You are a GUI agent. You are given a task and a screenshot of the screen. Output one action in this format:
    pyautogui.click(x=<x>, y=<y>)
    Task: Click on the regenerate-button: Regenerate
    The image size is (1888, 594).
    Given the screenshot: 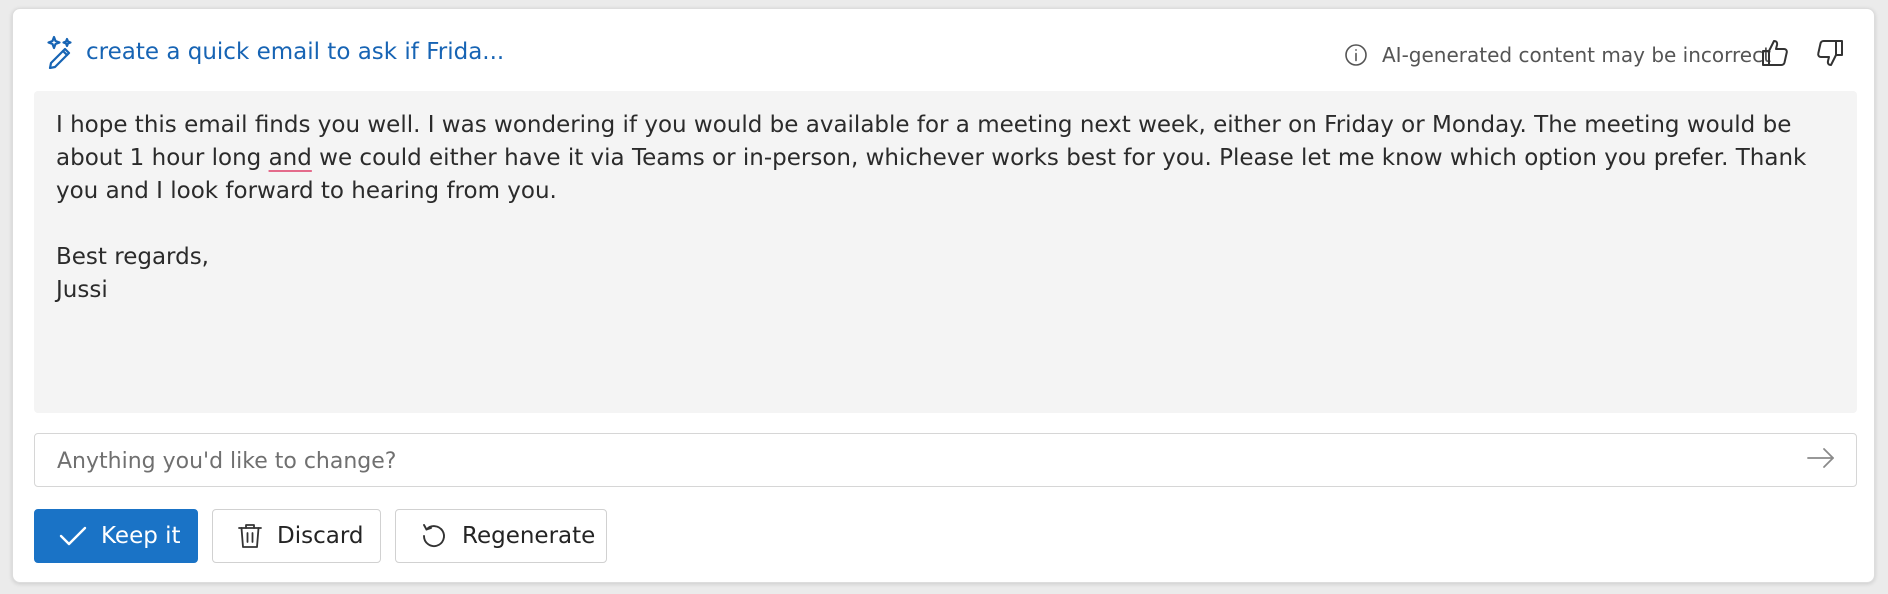 What is the action you would take?
    pyautogui.click(x=501, y=536)
    